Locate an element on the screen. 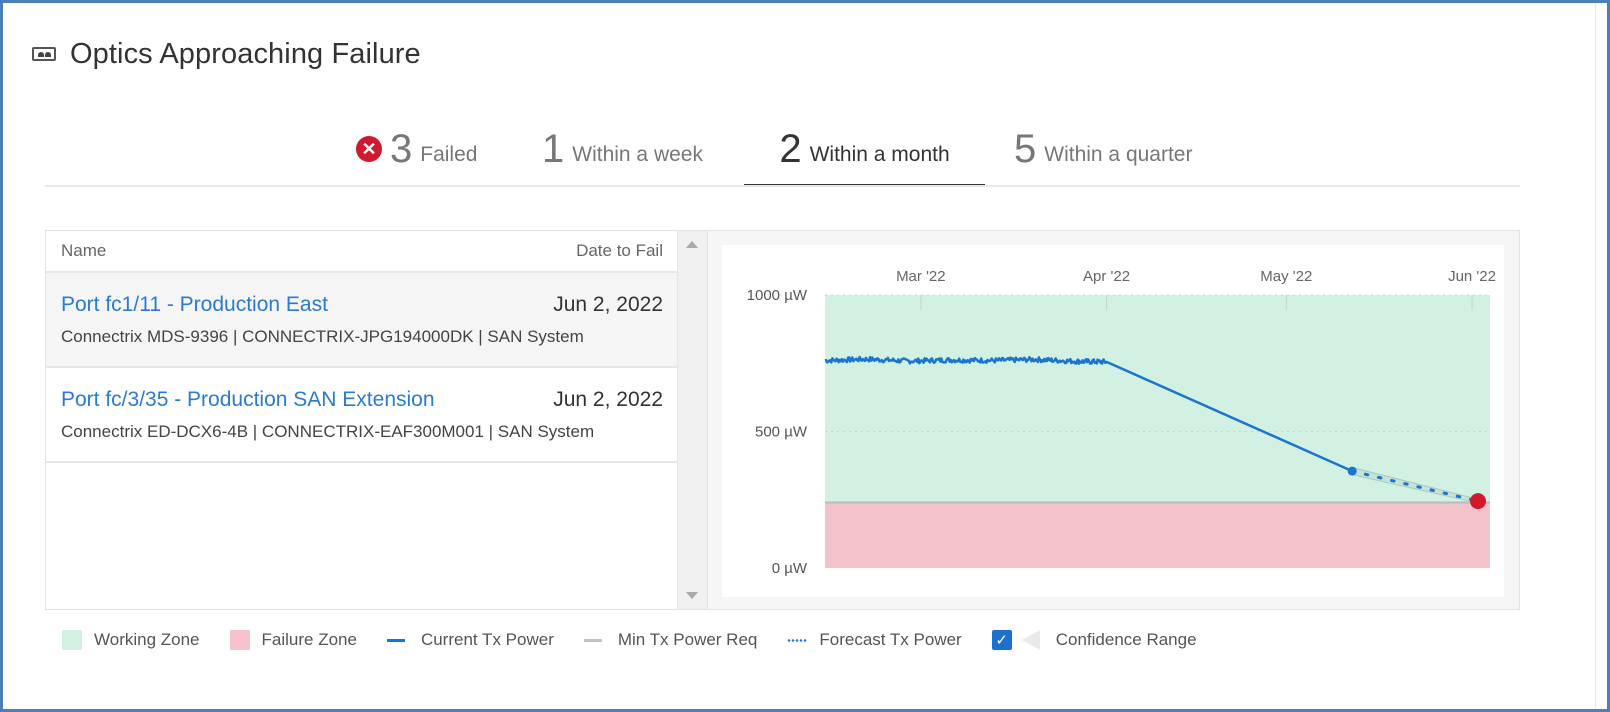 The image size is (1610, 712). tab-failed: ✕ 3 Failed is located at coordinates (416, 149).